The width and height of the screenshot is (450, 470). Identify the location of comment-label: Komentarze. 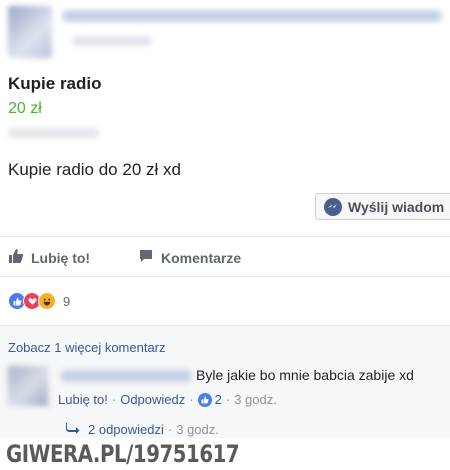
(201, 257).